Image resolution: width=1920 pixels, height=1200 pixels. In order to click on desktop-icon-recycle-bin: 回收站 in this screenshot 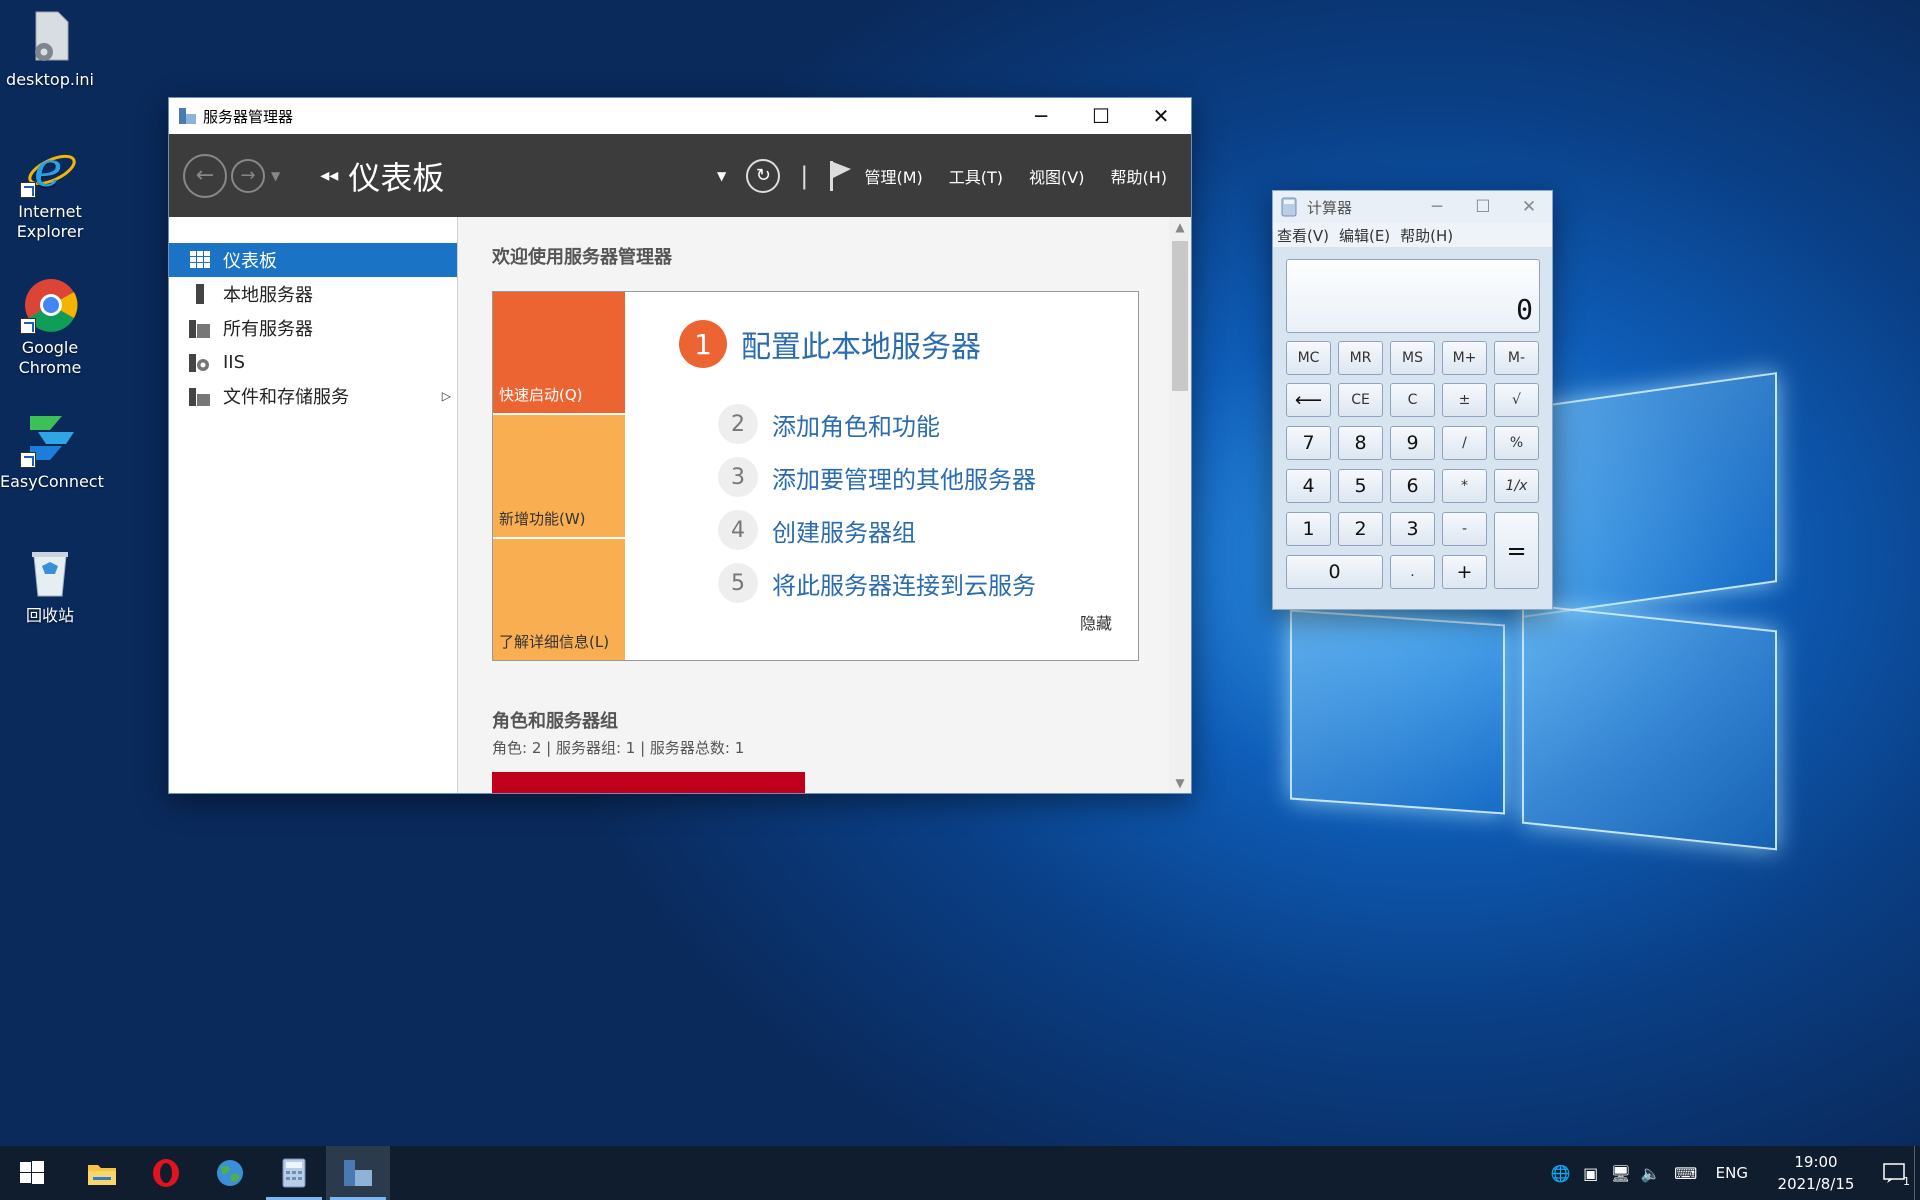, I will do `click(50, 585)`.